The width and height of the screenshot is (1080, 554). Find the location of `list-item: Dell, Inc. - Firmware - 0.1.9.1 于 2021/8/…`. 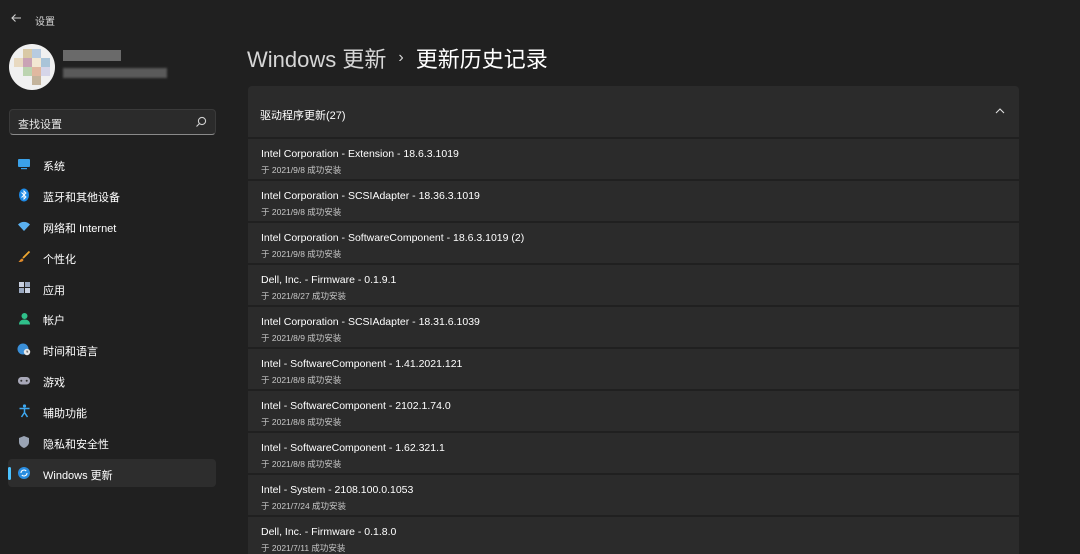

list-item: Dell, Inc. - Firmware - 0.1.9.1 于 2021/8/… is located at coordinates (633, 285).